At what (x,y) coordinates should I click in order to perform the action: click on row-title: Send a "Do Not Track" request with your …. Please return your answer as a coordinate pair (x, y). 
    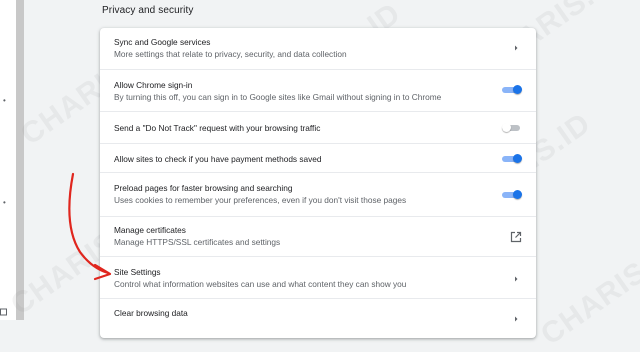
    Looking at the image, I should click on (217, 128).